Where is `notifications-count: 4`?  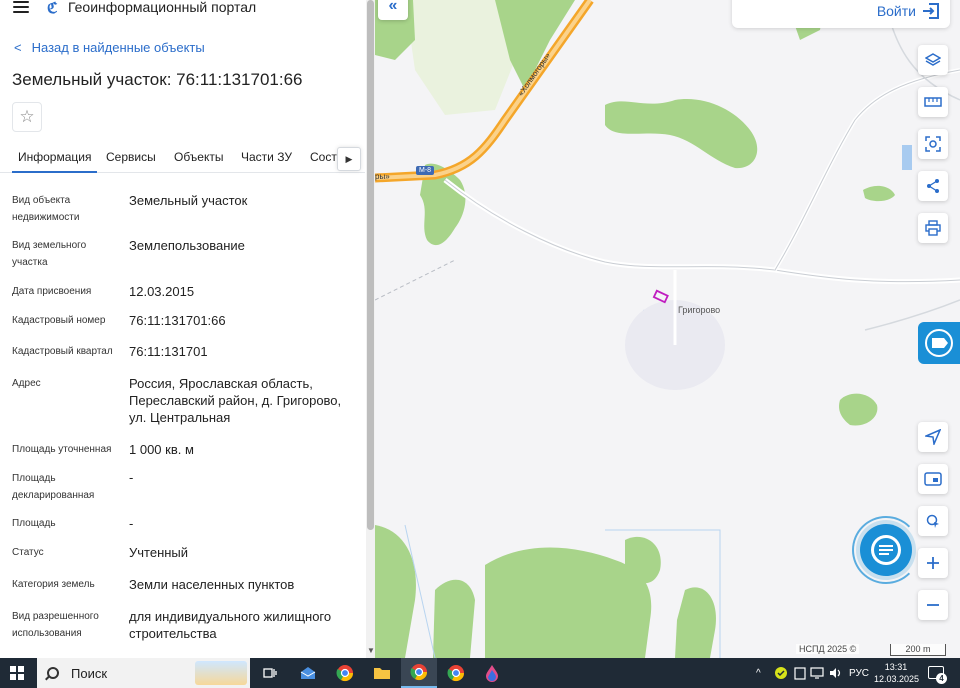
notifications-count: 4 is located at coordinates (941, 678).